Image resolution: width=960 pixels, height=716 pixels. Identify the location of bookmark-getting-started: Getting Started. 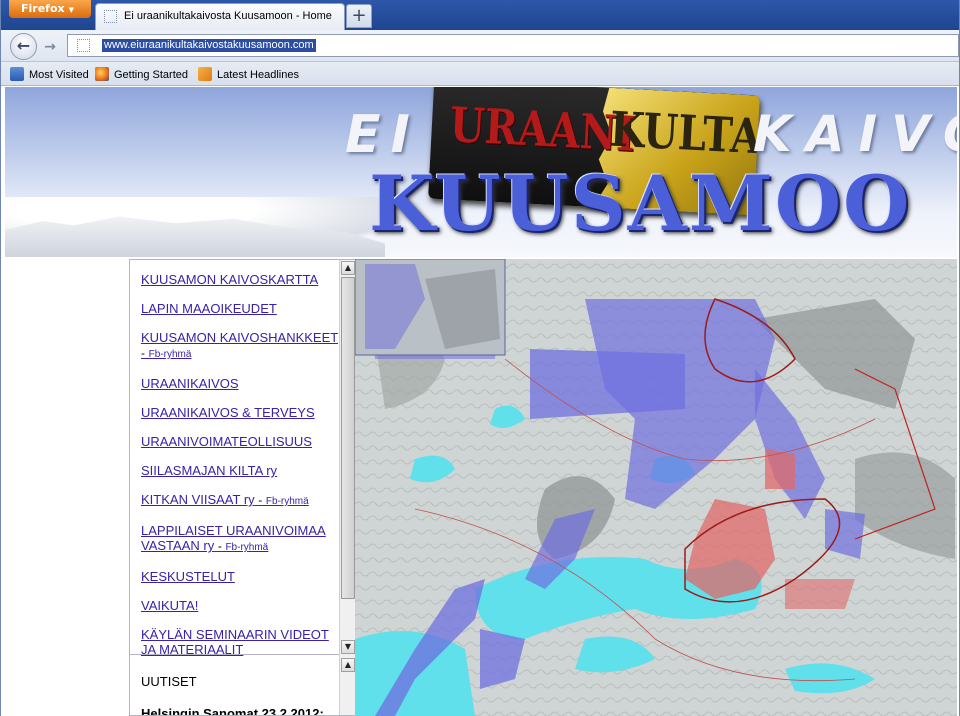
(141, 74).